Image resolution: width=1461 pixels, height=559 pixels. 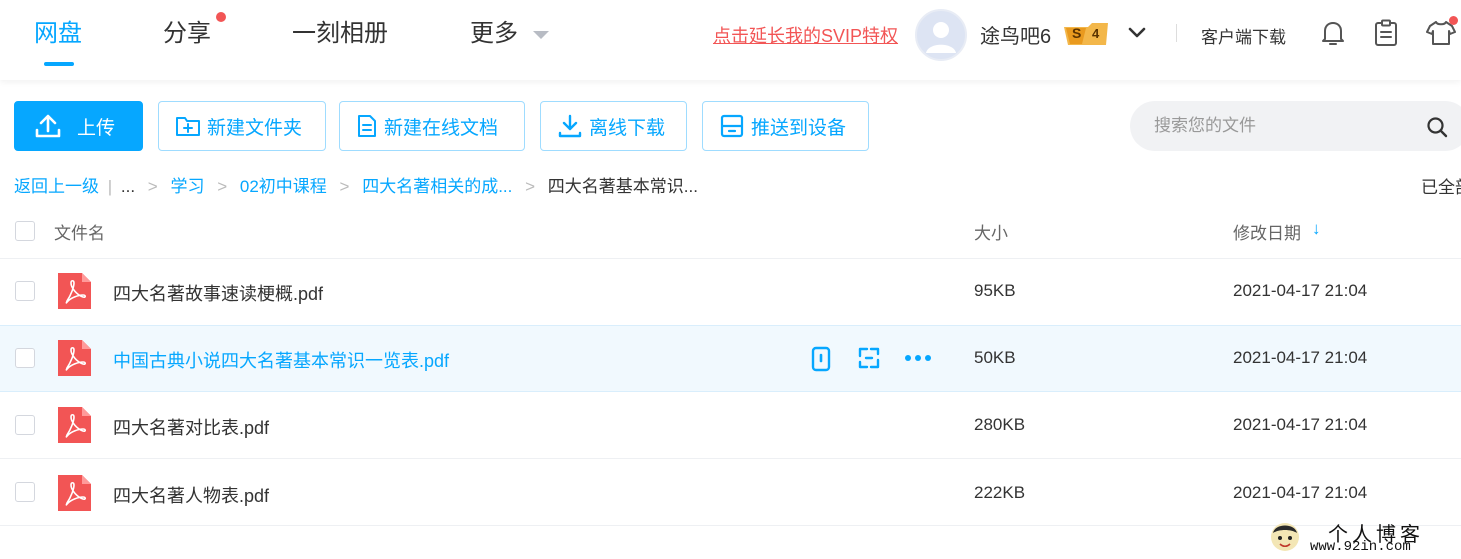 I want to click on header-divider, so click(x=1176, y=33).